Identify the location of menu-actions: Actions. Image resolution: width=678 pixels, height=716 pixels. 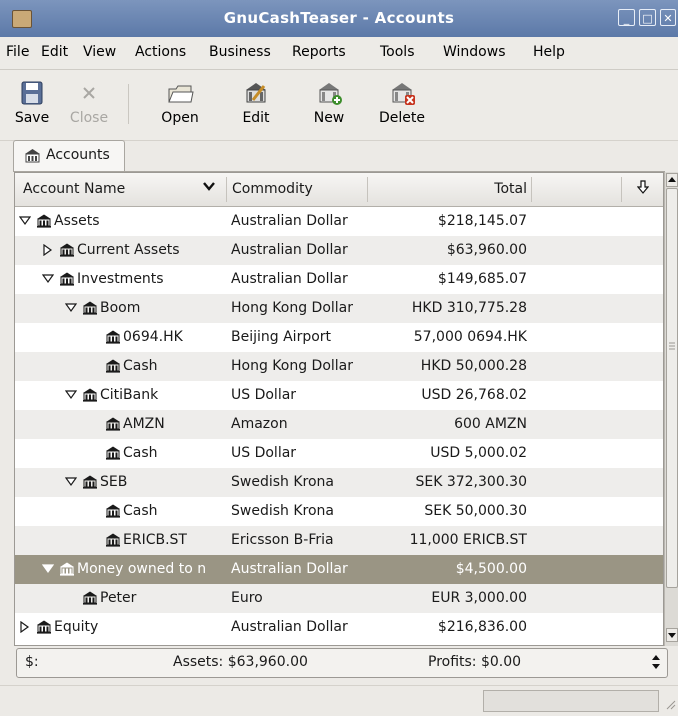
(160, 52).